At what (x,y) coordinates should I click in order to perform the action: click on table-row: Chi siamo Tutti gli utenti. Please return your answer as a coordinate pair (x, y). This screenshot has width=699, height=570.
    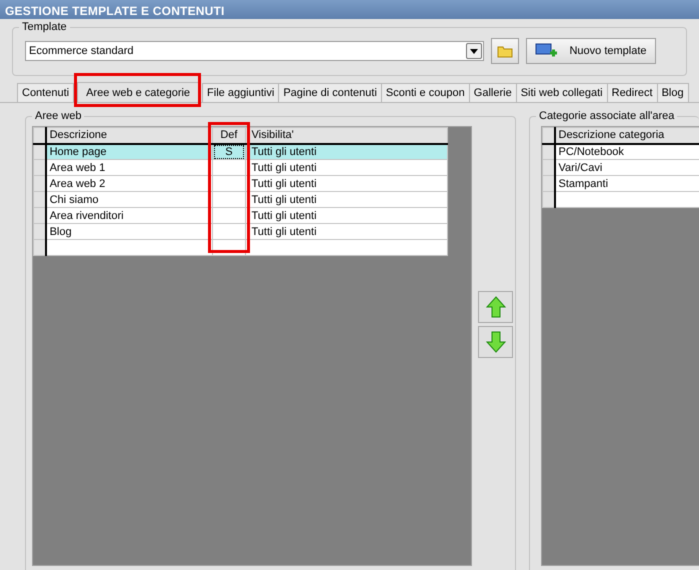
    Looking at the image, I should click on (241, 200).